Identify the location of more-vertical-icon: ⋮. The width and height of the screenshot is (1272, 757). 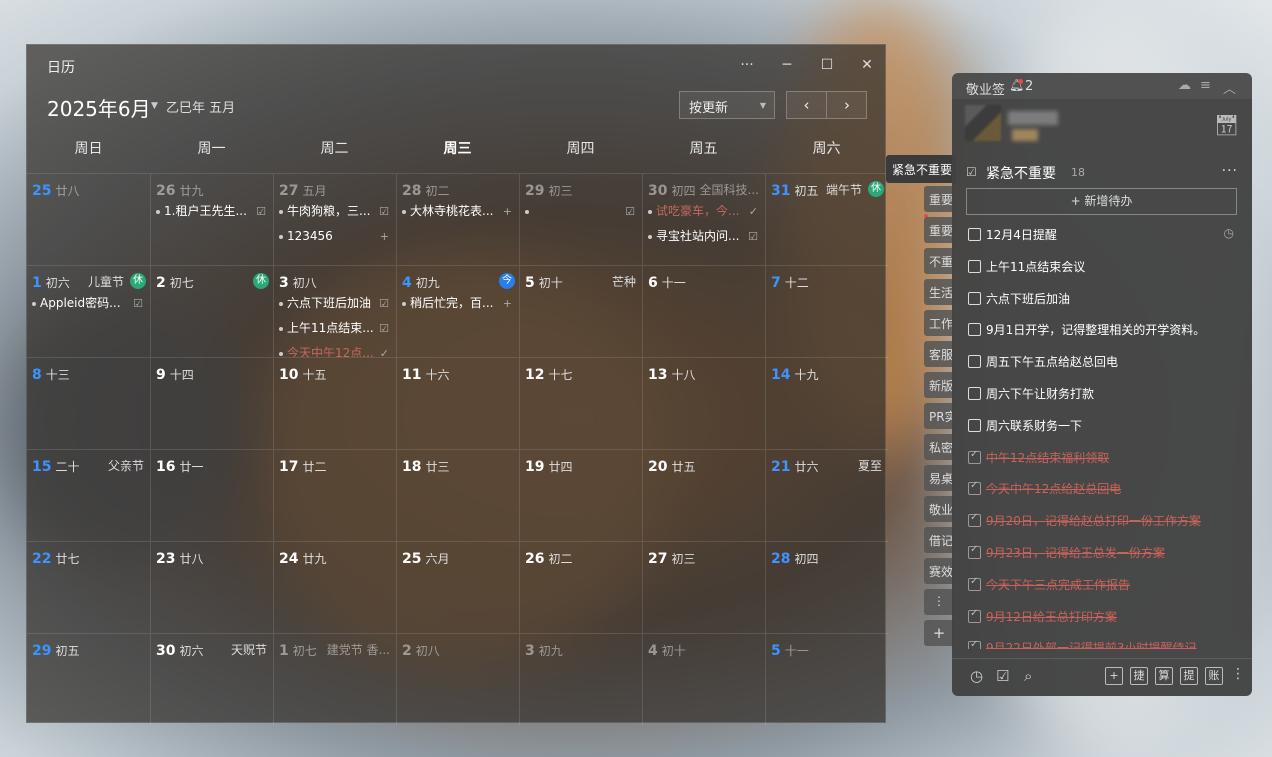
(939, 602).